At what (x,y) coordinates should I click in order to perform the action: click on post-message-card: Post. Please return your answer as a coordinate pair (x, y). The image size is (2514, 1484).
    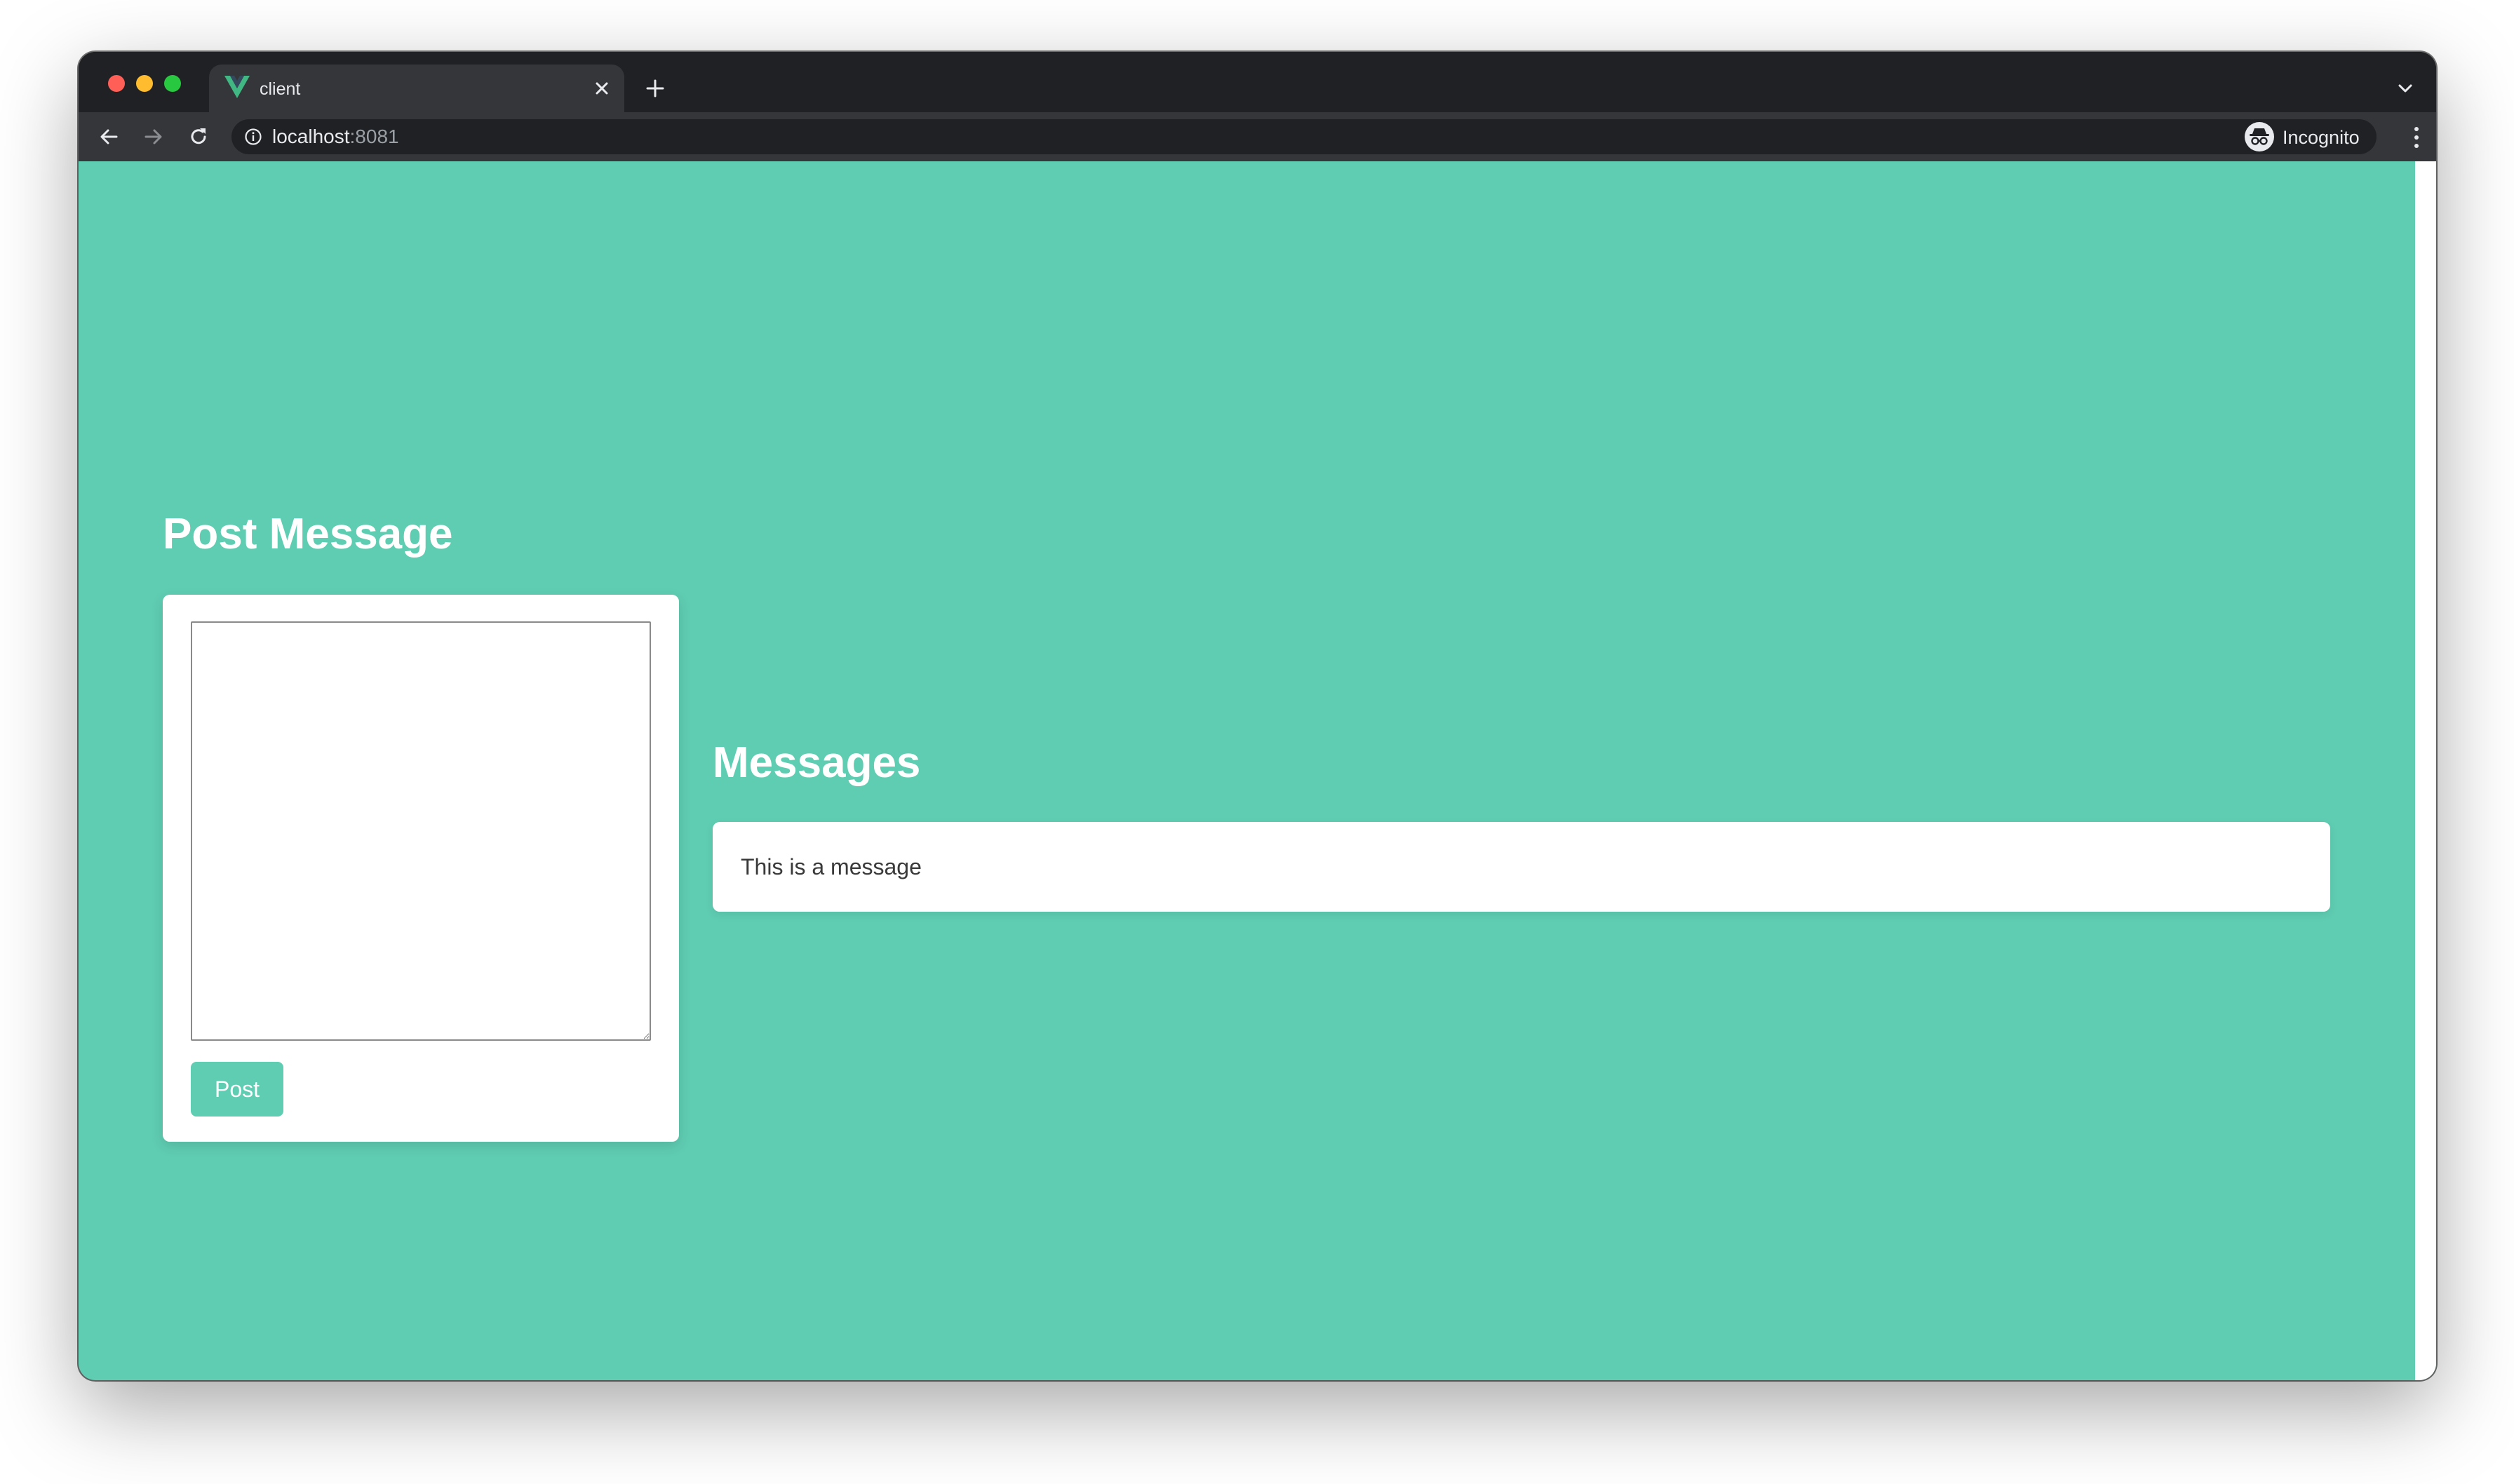
    Looking at the image, I should click on (421, 868).